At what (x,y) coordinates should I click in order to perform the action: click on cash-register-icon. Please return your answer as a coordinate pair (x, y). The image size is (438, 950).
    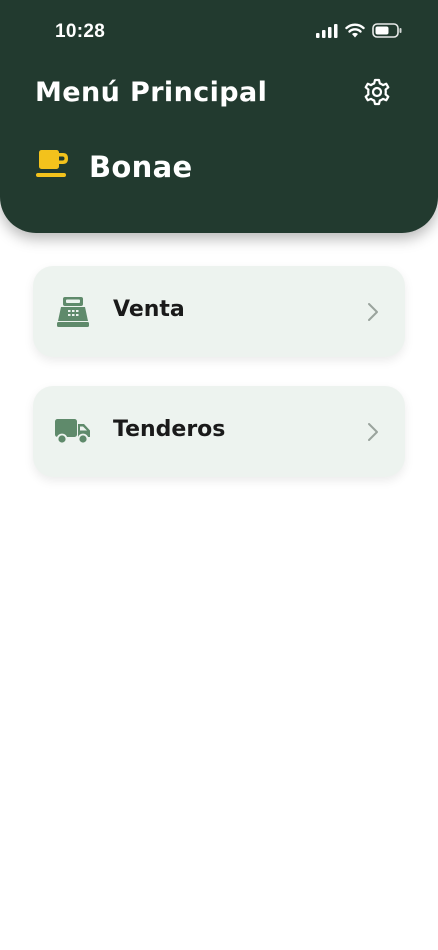
    Looking at the image, I should click on (73, 312).